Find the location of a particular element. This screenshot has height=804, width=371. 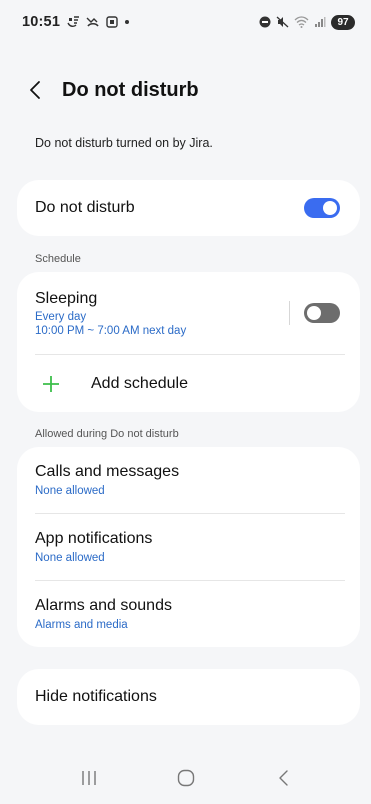

status-left: 10:51 is located at coordinates (76, 22).